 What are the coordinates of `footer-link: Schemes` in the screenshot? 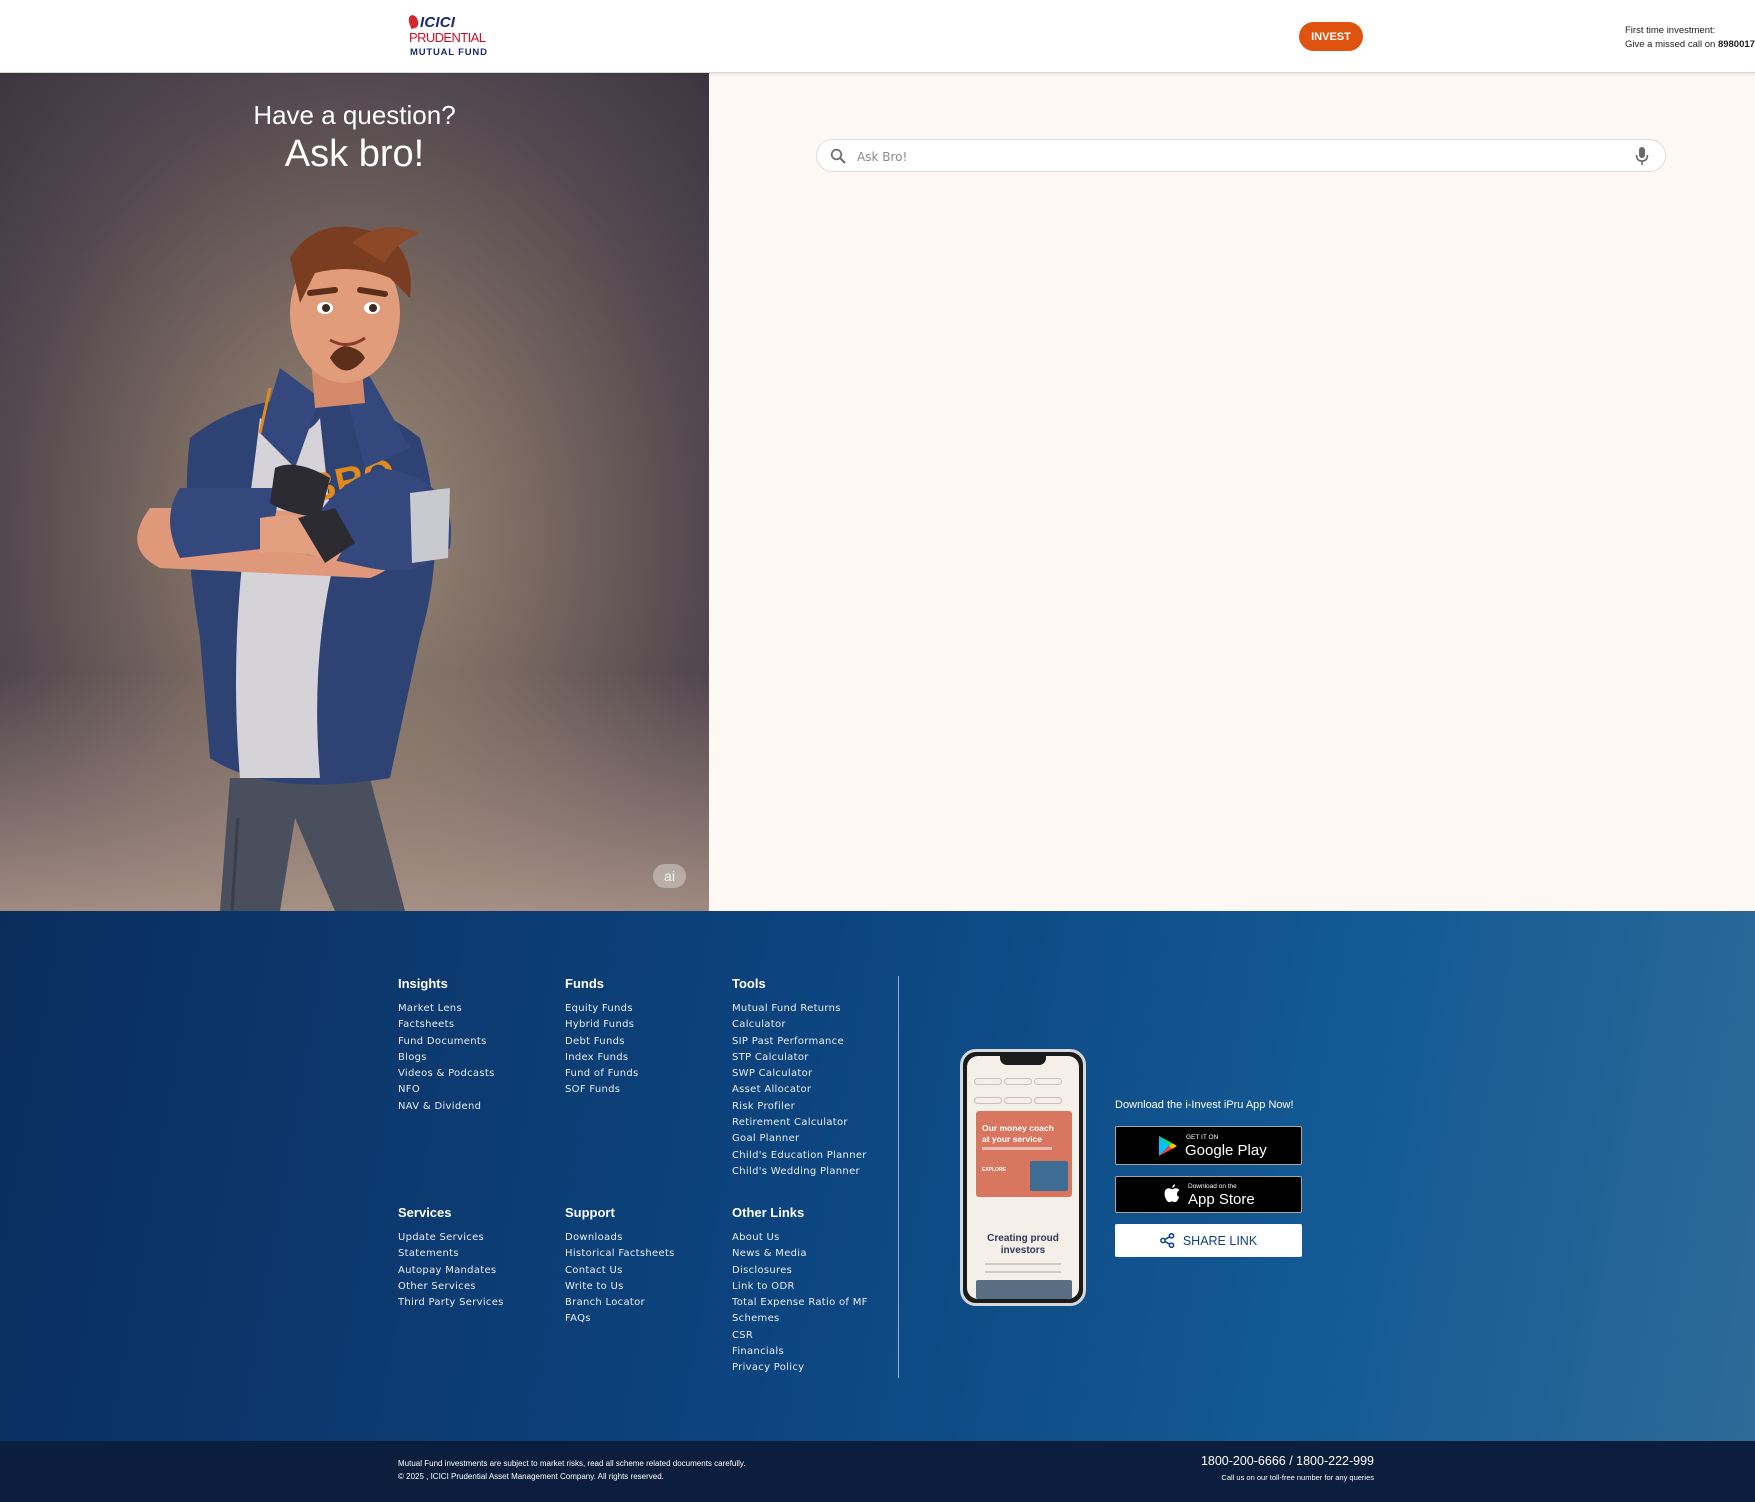 It's located at (800, 1319).